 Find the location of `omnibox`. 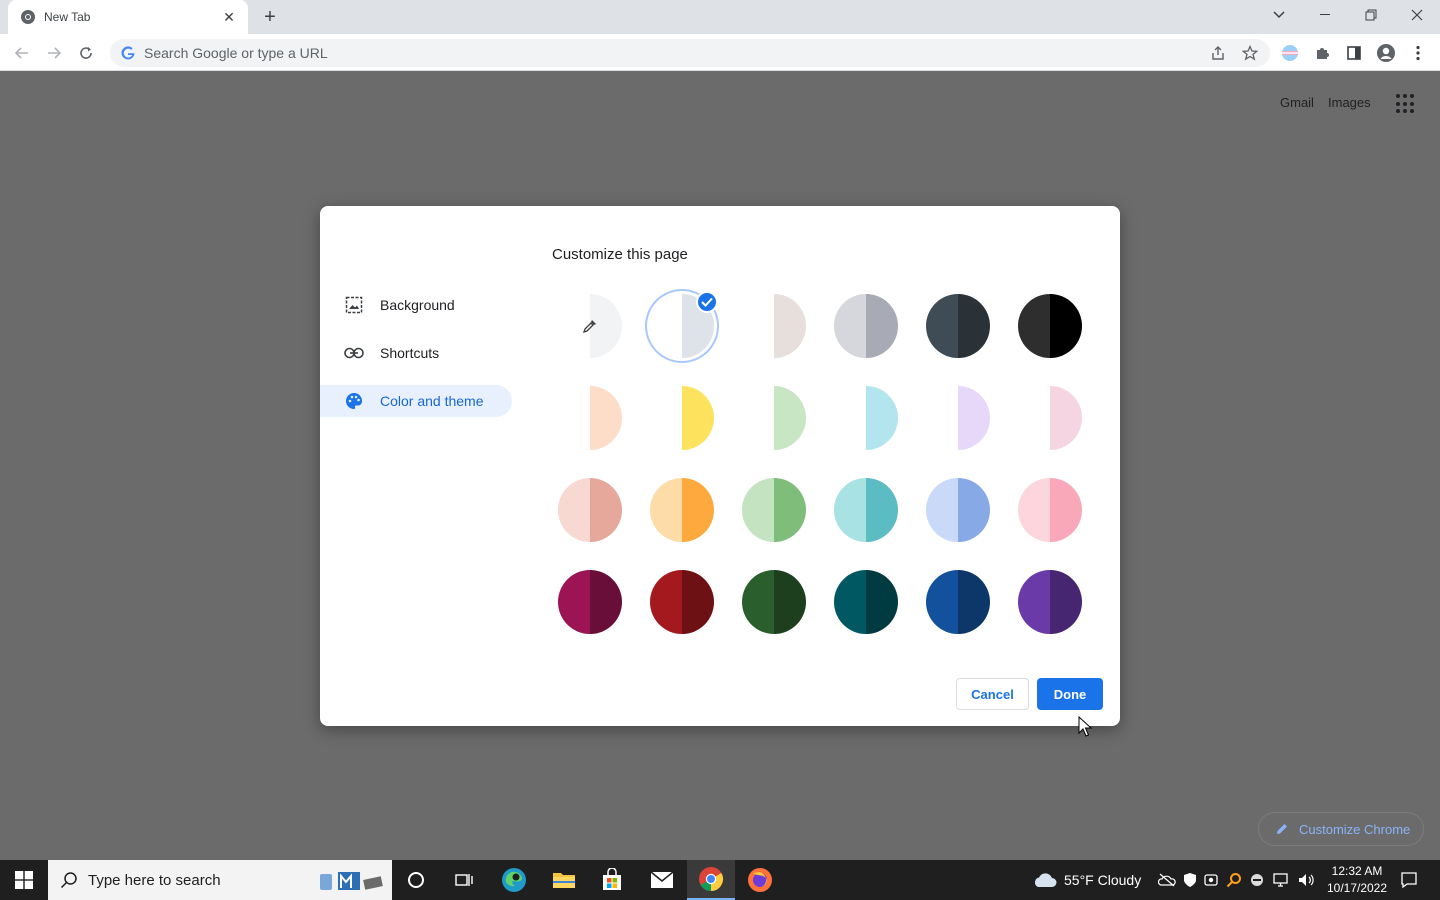

omnibox is located at coordinates (690, 53).